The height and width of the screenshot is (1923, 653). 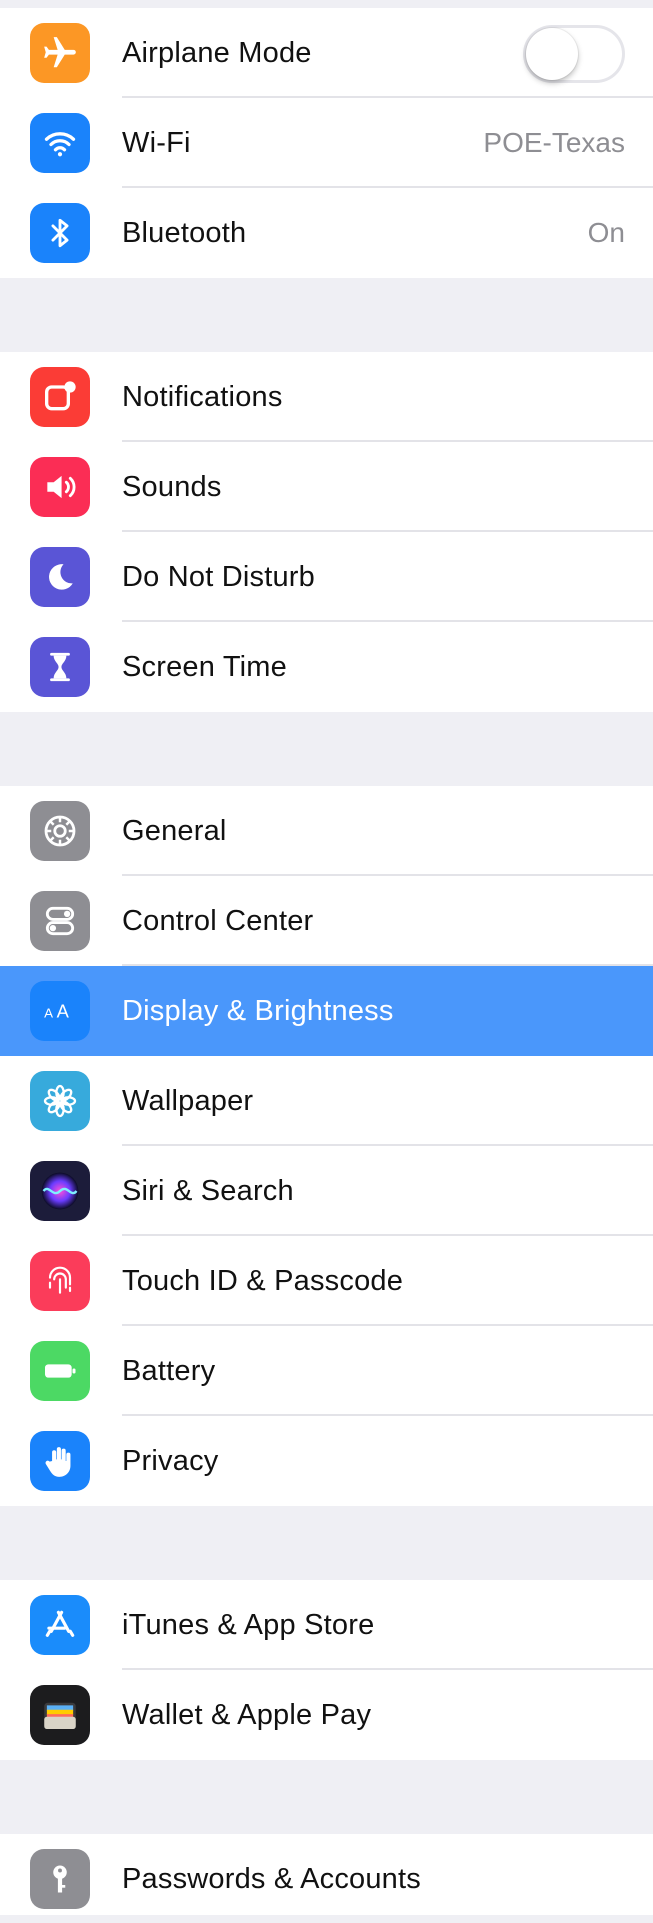 I want to click on siri-icon, so click(x=60, y=1191).